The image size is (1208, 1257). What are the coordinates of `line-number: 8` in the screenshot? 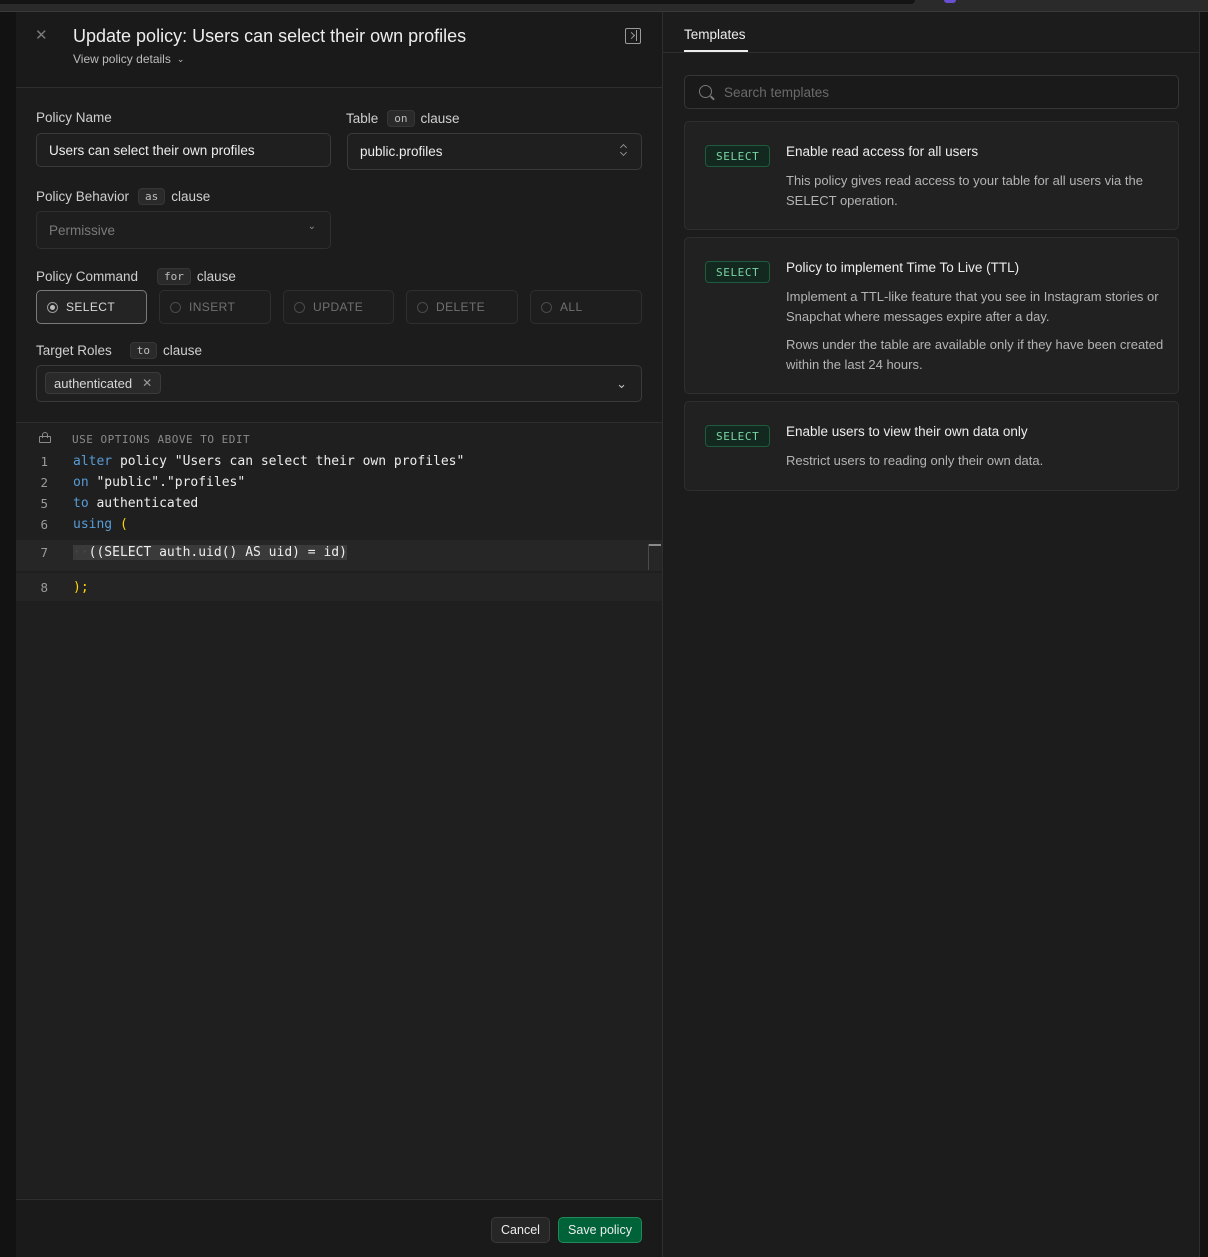 It's located at (44, 587).